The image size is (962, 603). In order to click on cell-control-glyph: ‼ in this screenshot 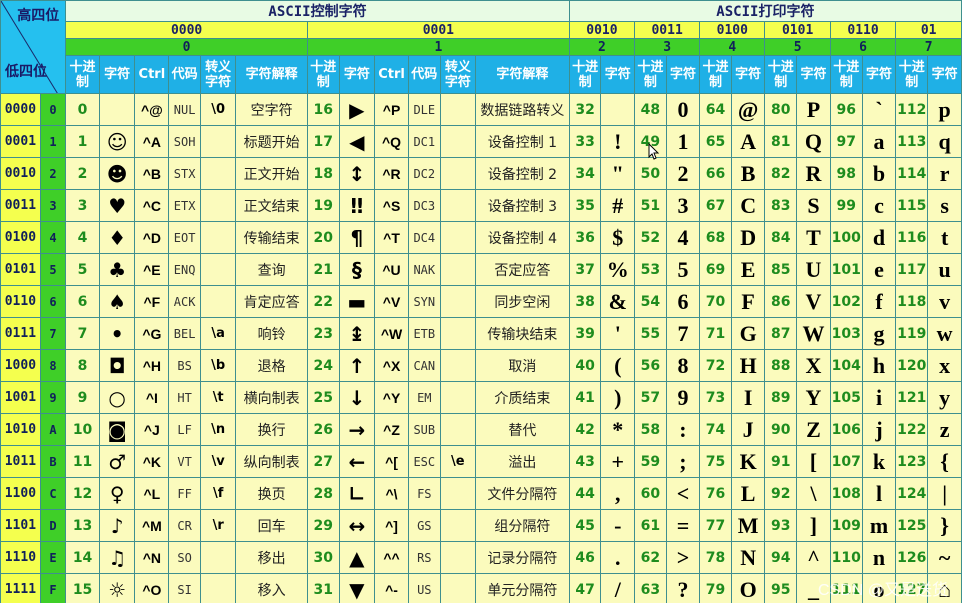, I will do `click(357, 205)`.